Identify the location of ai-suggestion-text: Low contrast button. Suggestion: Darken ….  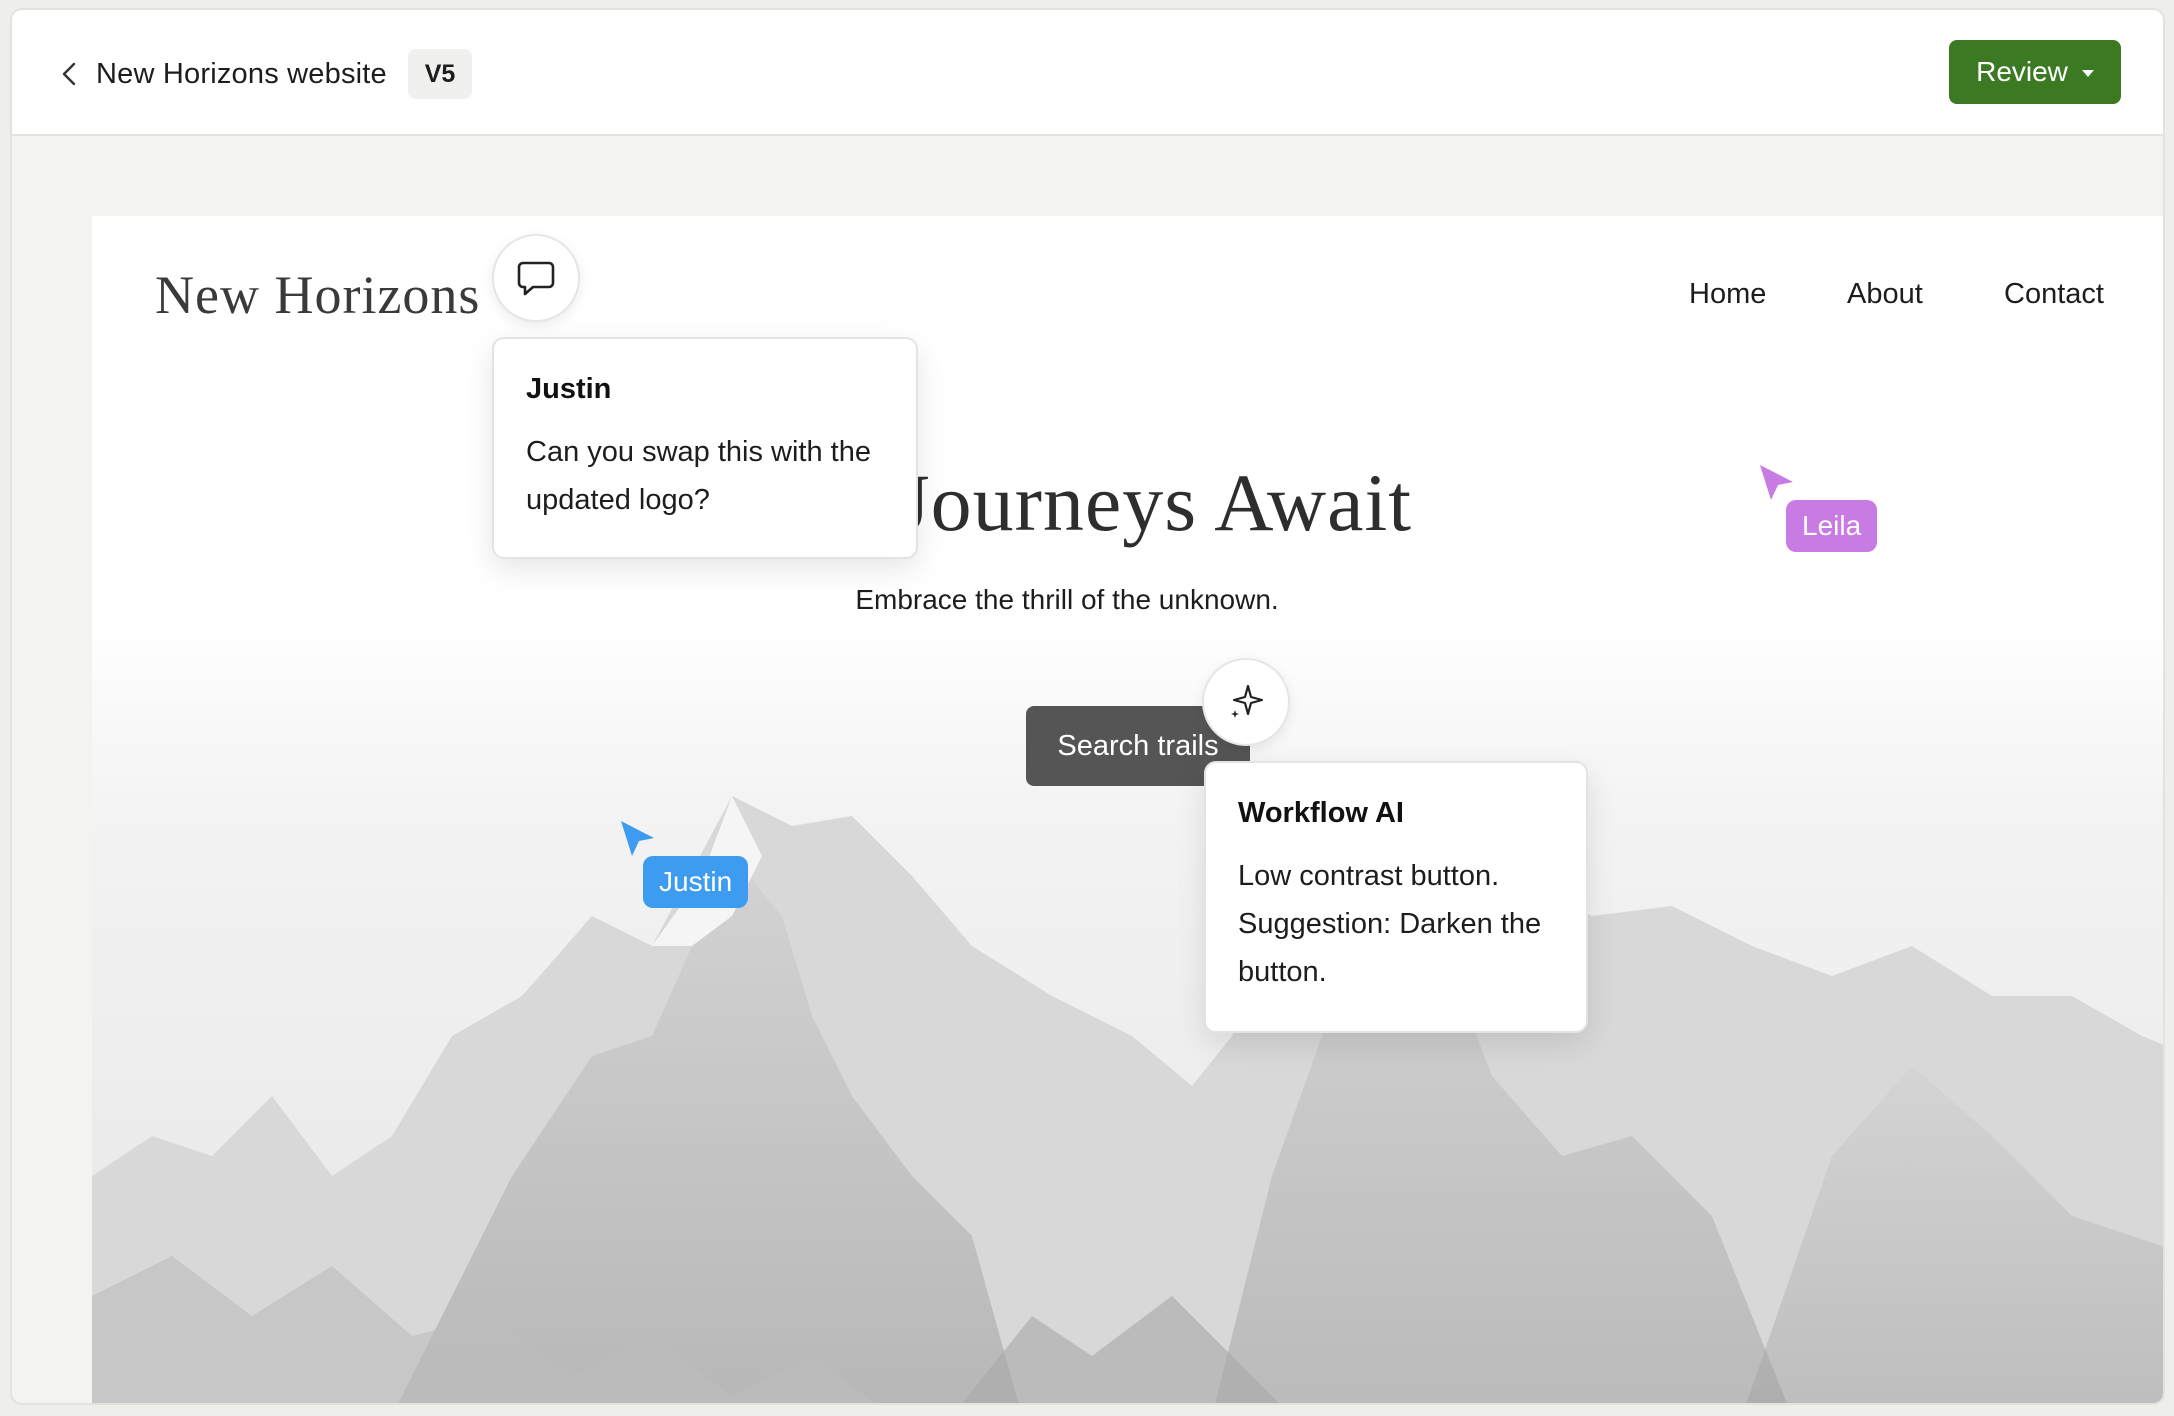
(1390, 924).